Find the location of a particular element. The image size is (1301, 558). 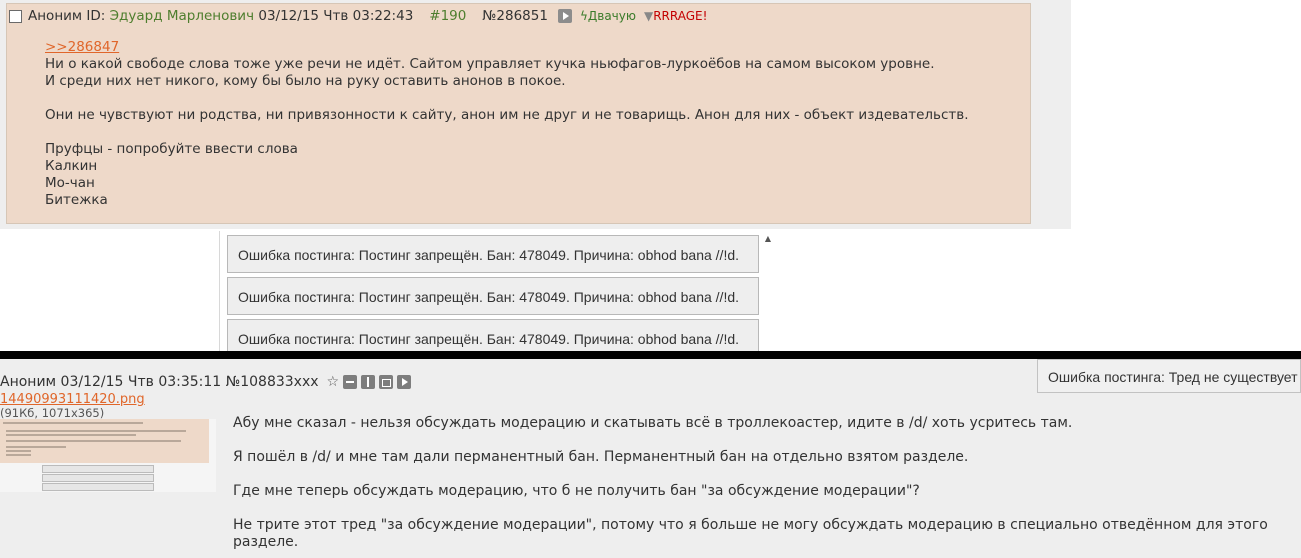

expand-thread-icon is located at coordinates (368, 382).